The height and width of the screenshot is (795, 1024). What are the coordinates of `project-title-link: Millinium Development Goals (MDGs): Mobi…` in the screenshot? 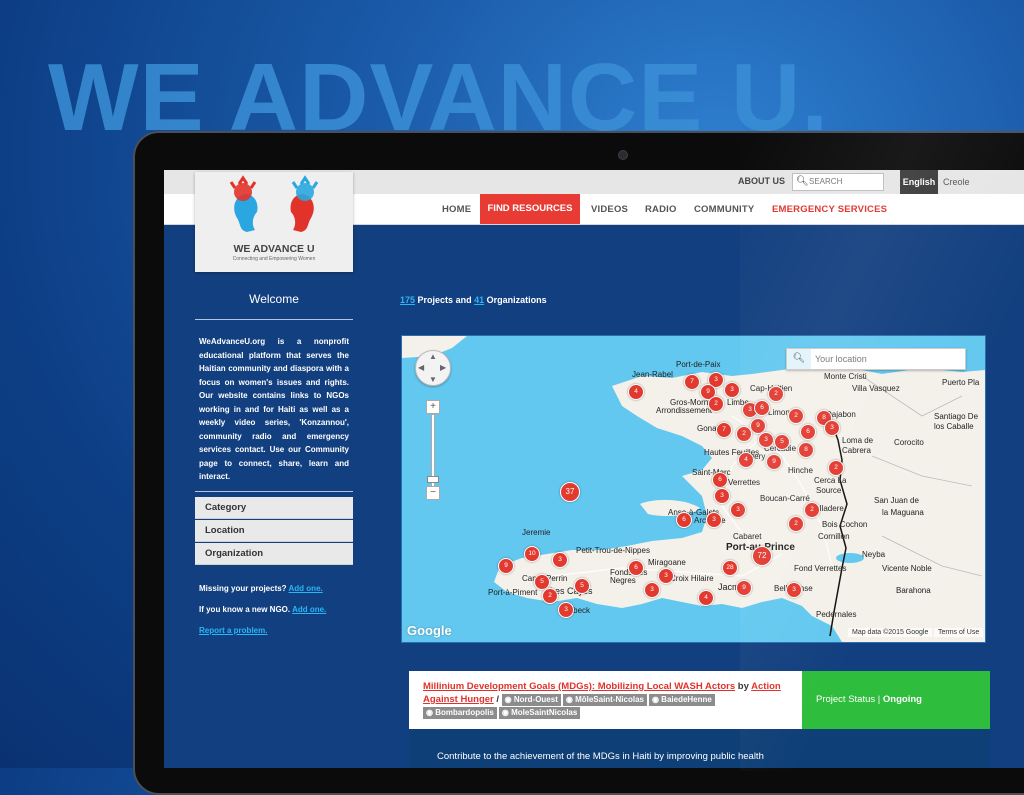 It's located at (579, 686).